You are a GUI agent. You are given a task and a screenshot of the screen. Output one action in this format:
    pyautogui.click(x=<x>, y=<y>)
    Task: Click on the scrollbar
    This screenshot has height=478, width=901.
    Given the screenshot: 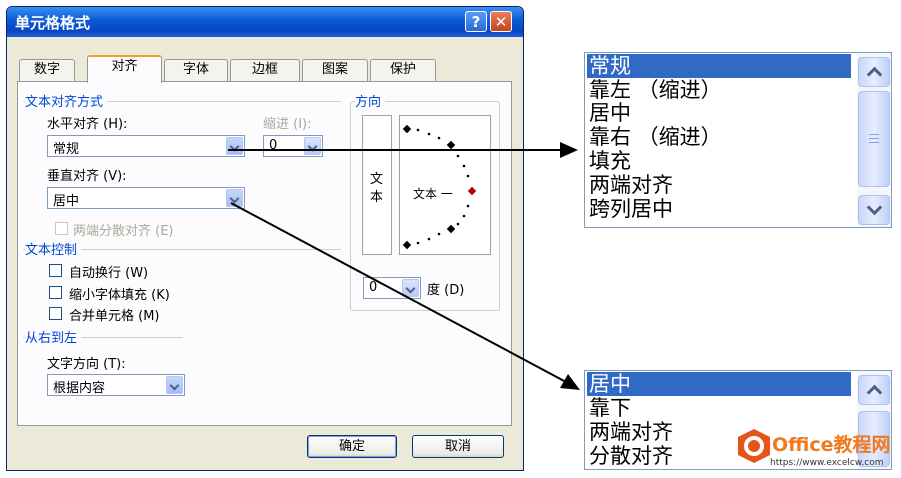 What is the action you would take?
    pyautogui.click(x=874, y=140)
    